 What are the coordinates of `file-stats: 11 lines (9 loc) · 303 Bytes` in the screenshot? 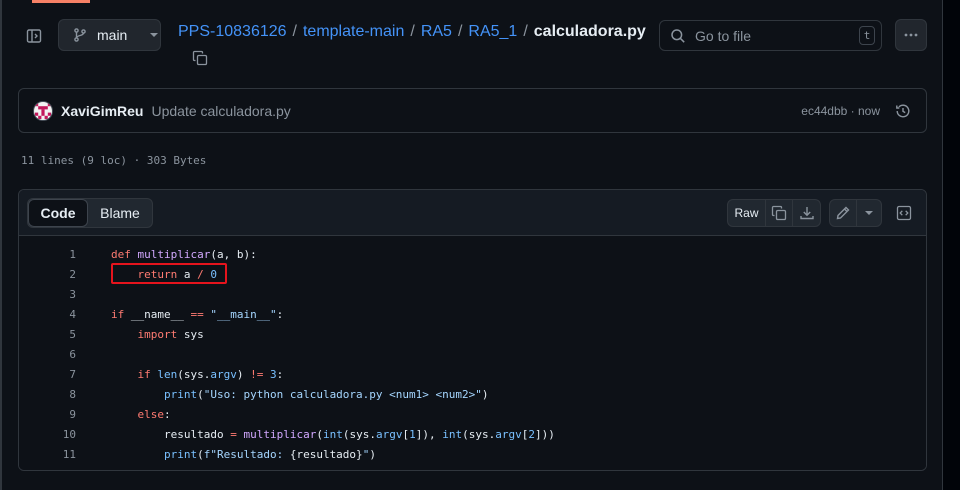 It's located at (114, 160).